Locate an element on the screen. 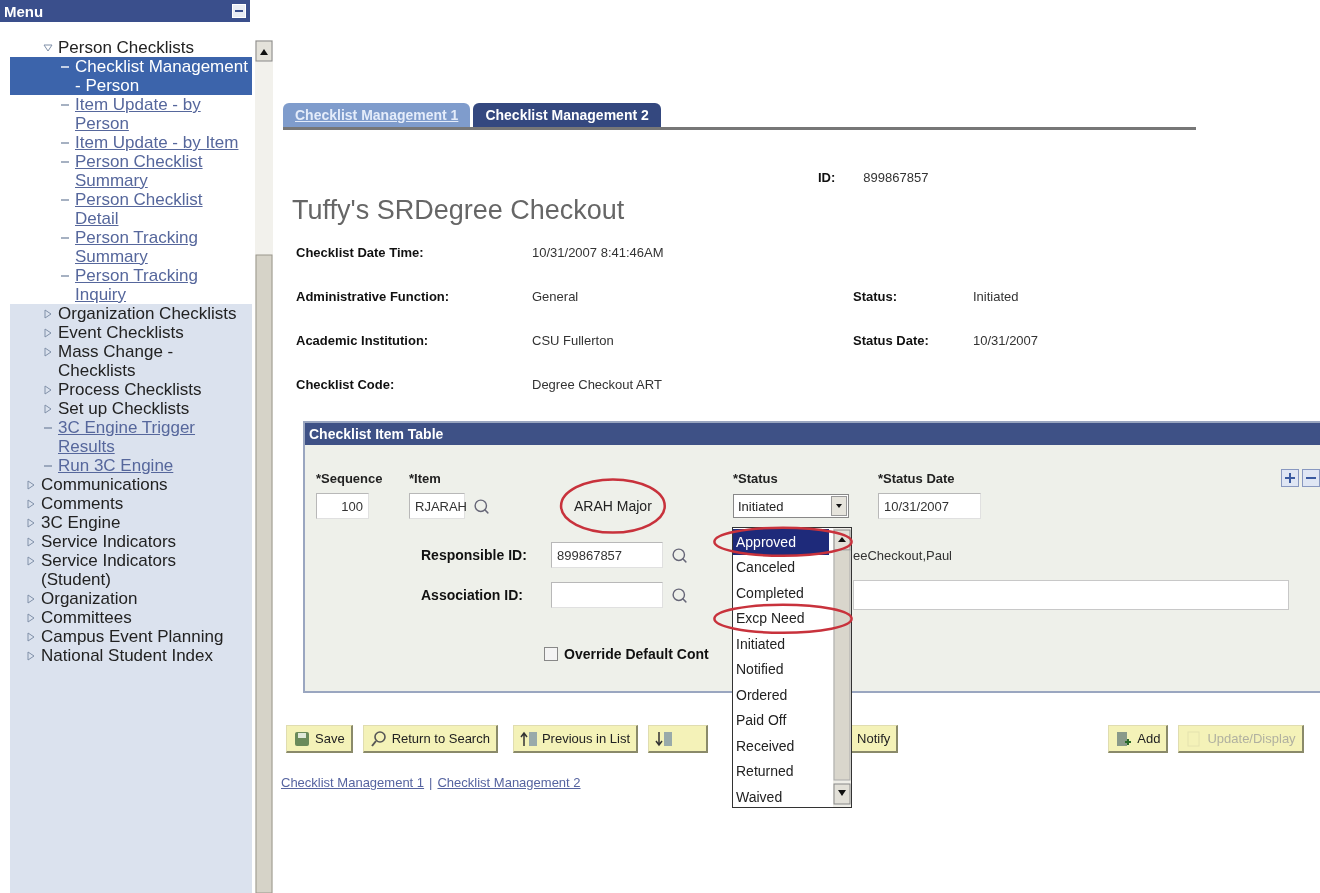  add-button: Add is located at coordinates (1138, 739).